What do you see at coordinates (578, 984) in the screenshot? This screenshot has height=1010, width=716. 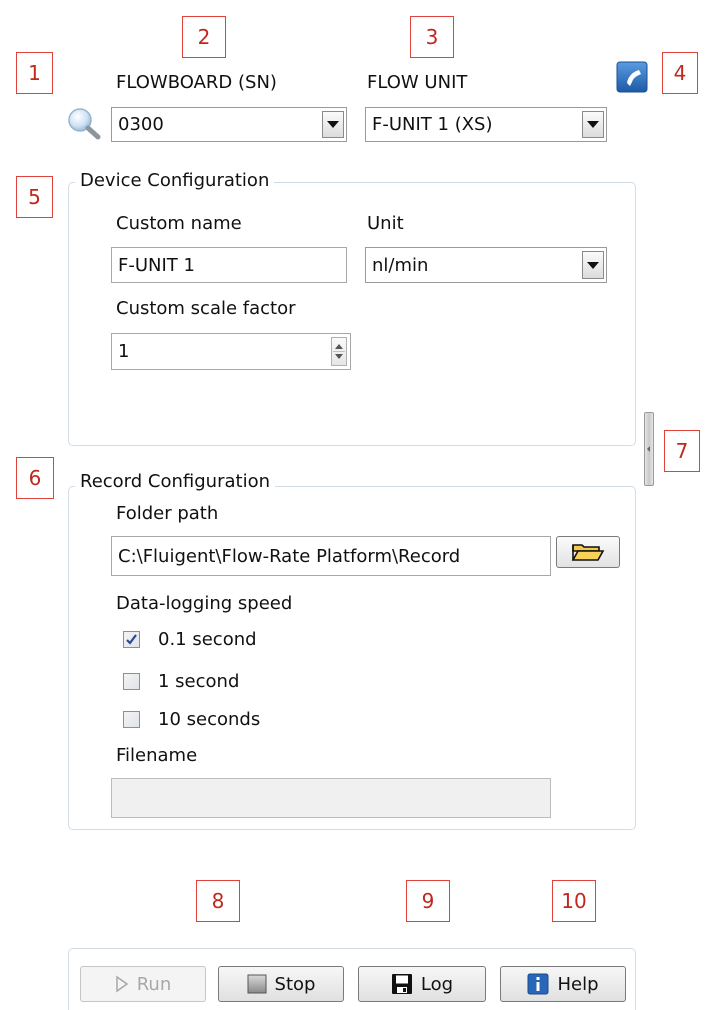 I see `help-label: Help` at bounding box center [578, 984].